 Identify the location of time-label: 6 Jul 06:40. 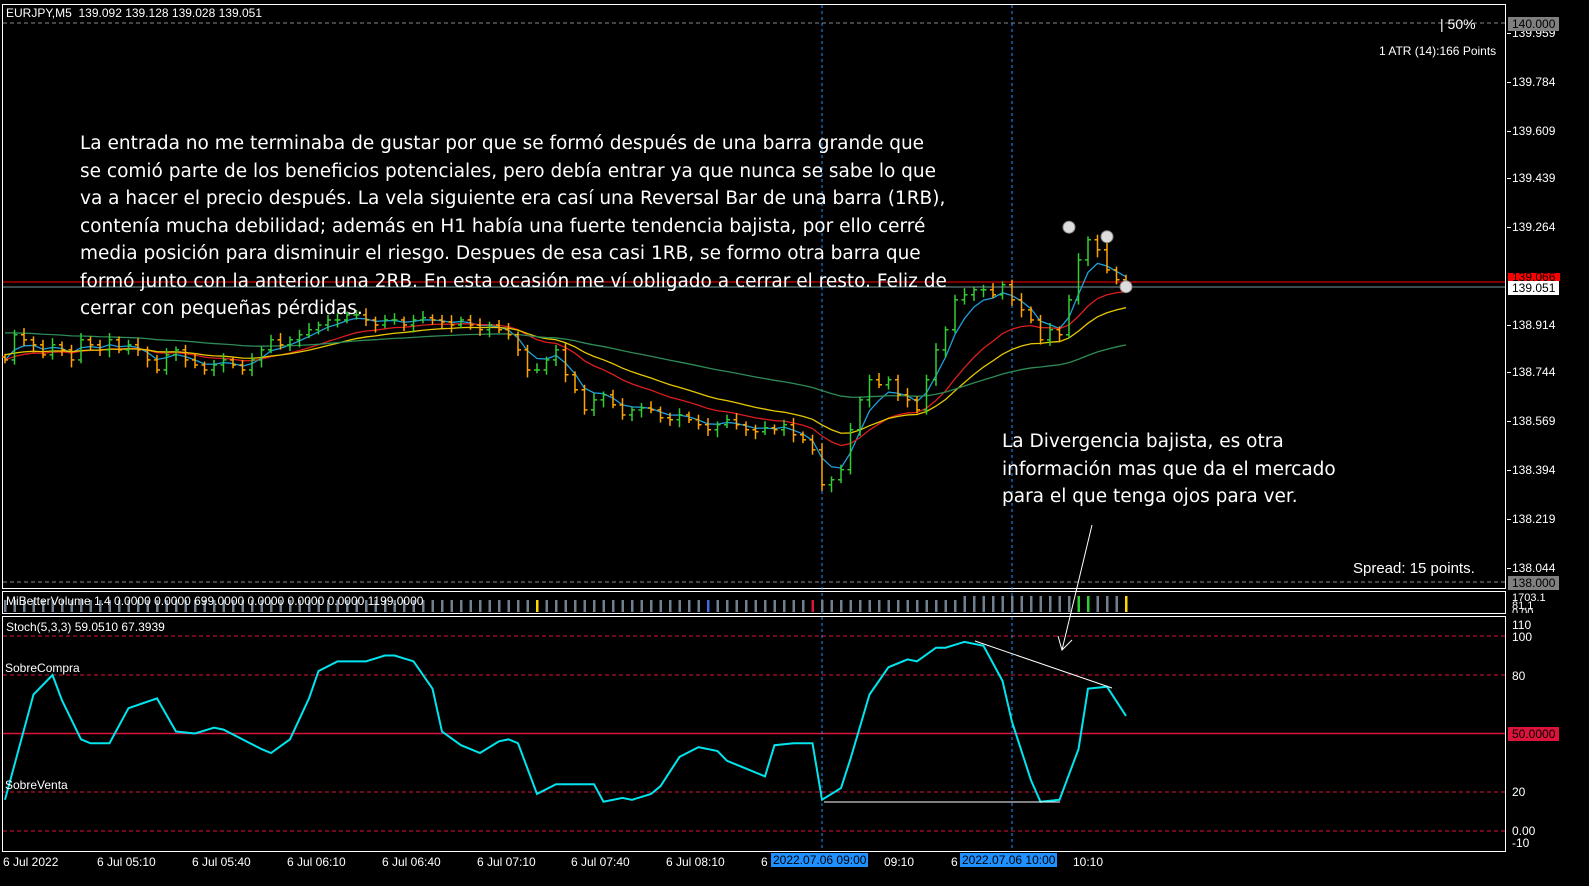
(411, 862).